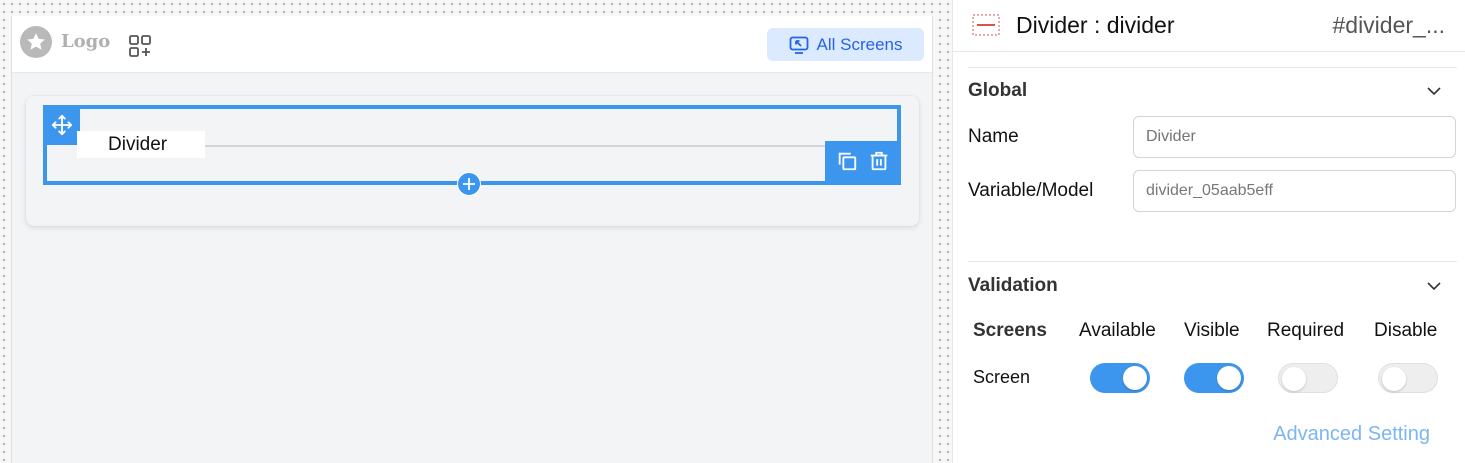 This screenshot has width=1465, height=463. I want to click on copy-icon, so click(847, 163).